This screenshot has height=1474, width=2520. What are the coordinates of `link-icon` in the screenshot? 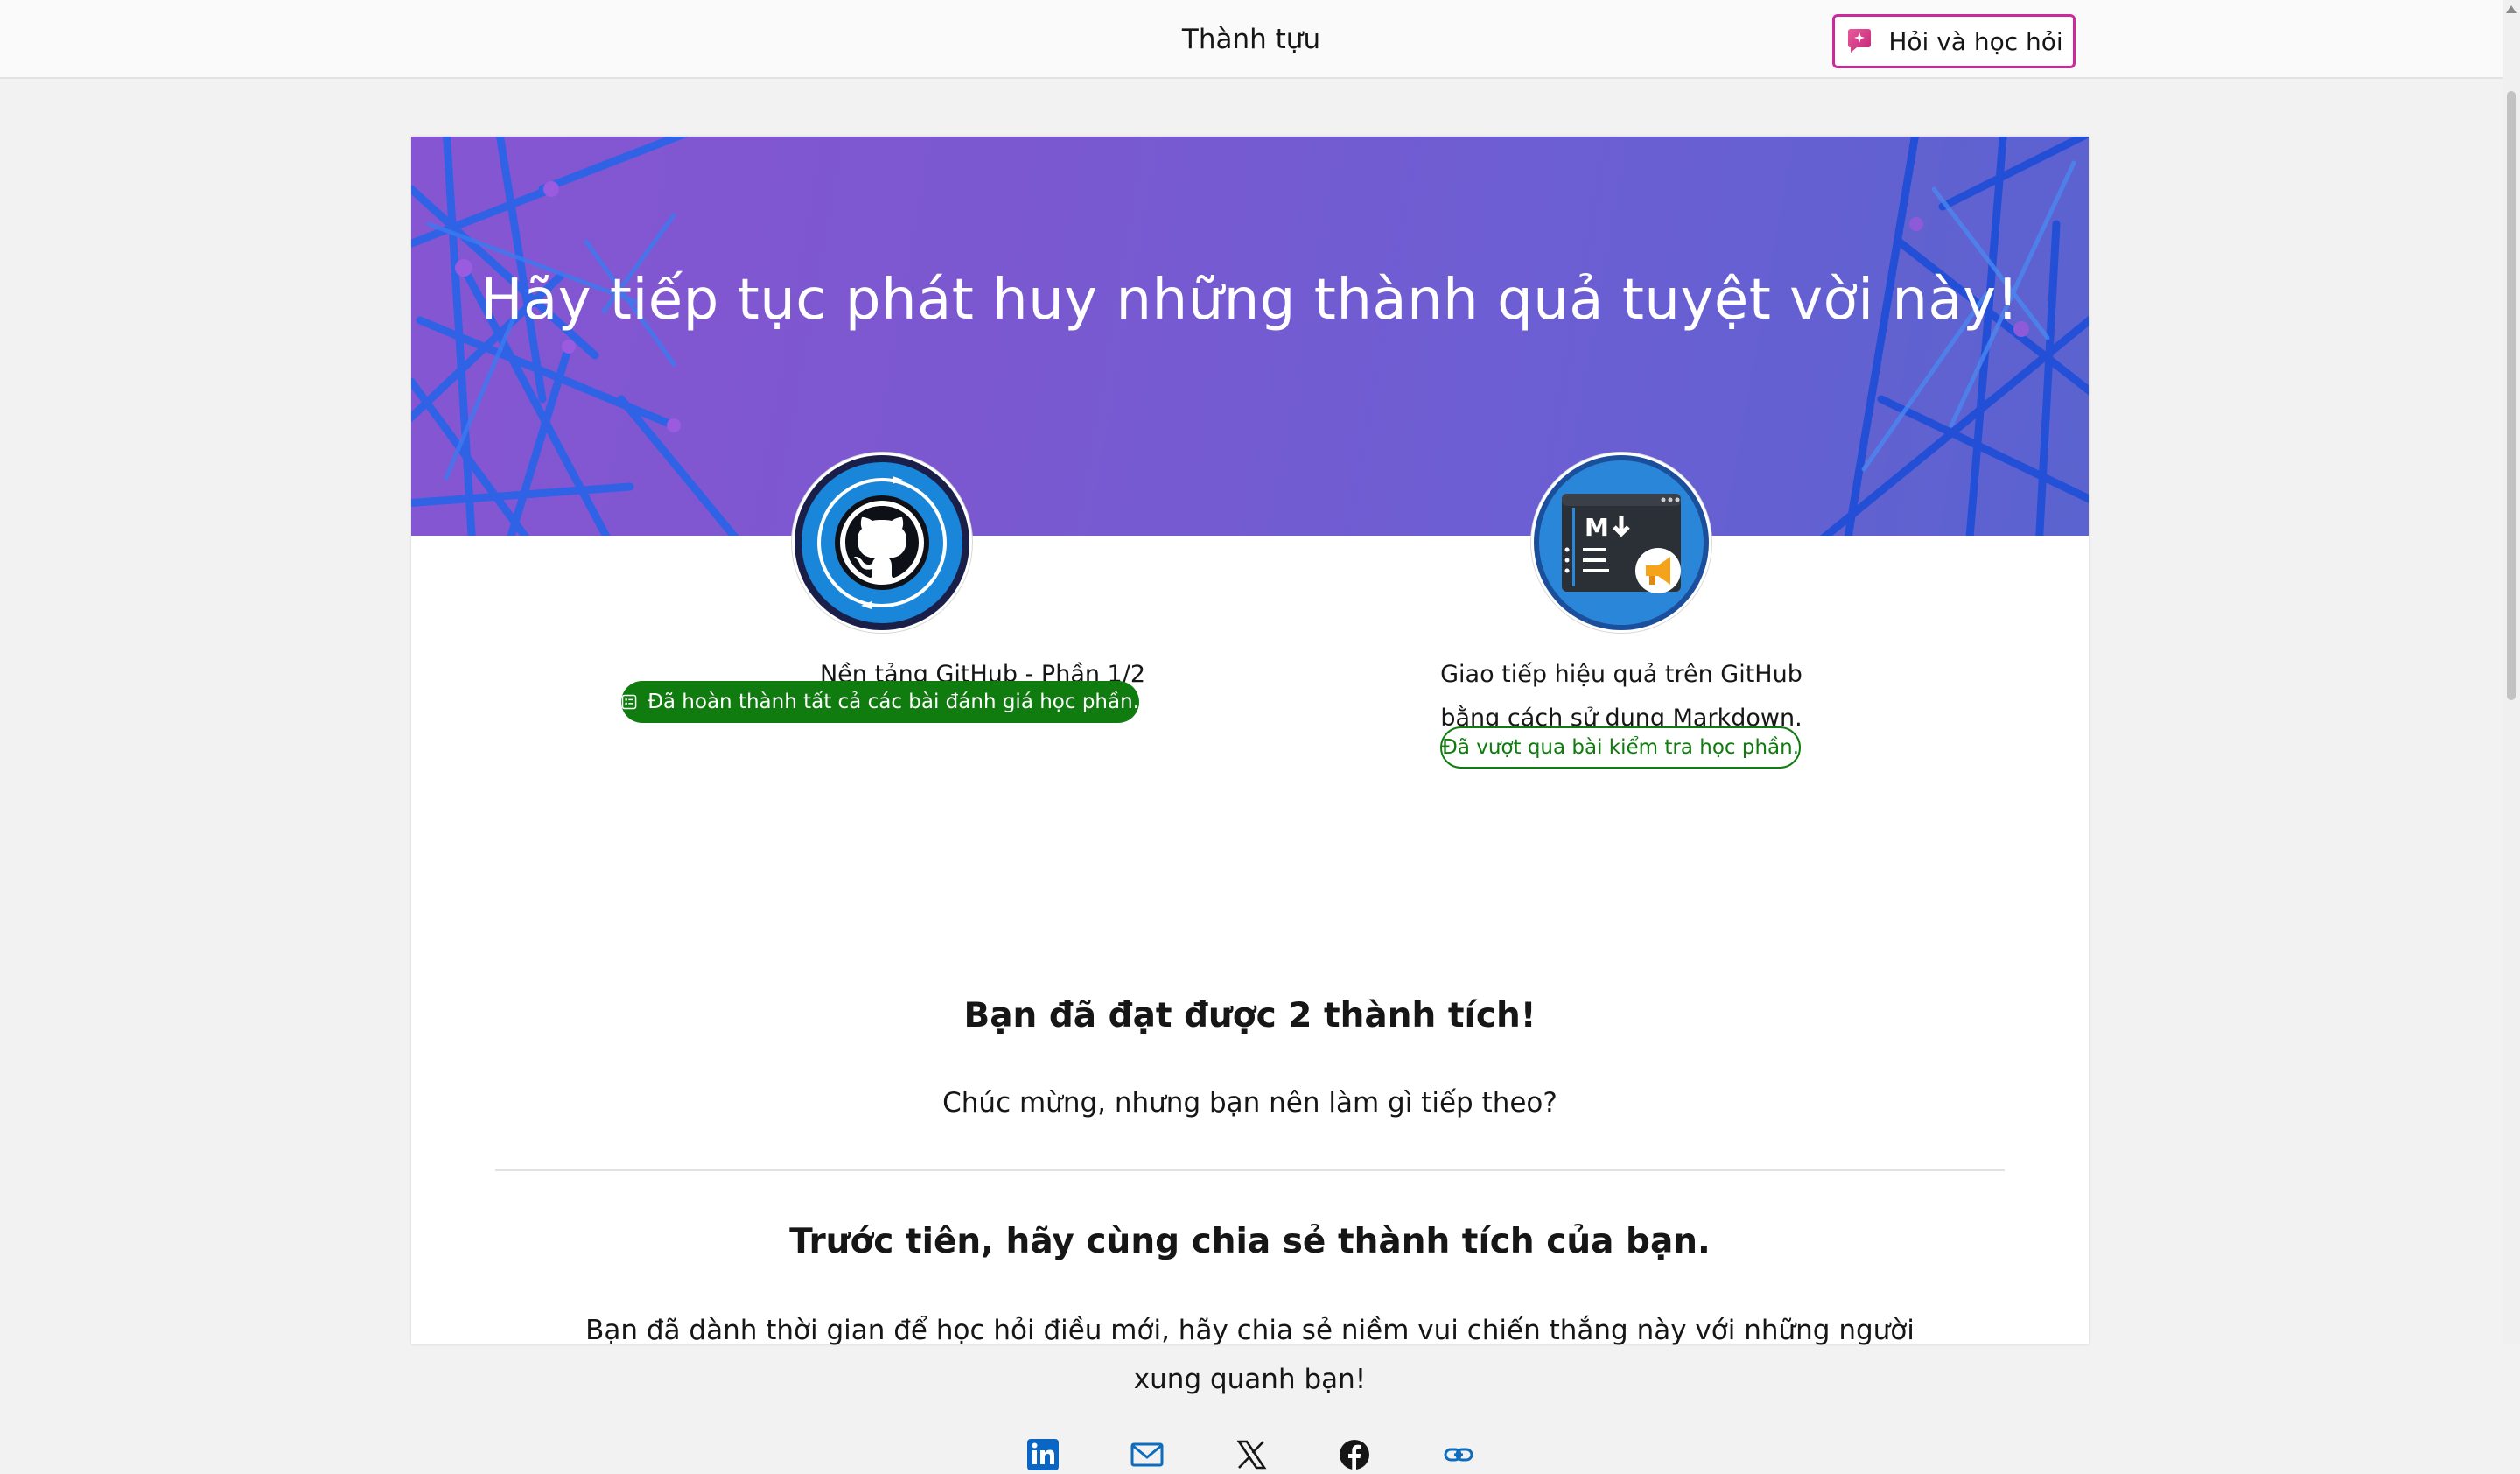 It's located at (1458, 1454).